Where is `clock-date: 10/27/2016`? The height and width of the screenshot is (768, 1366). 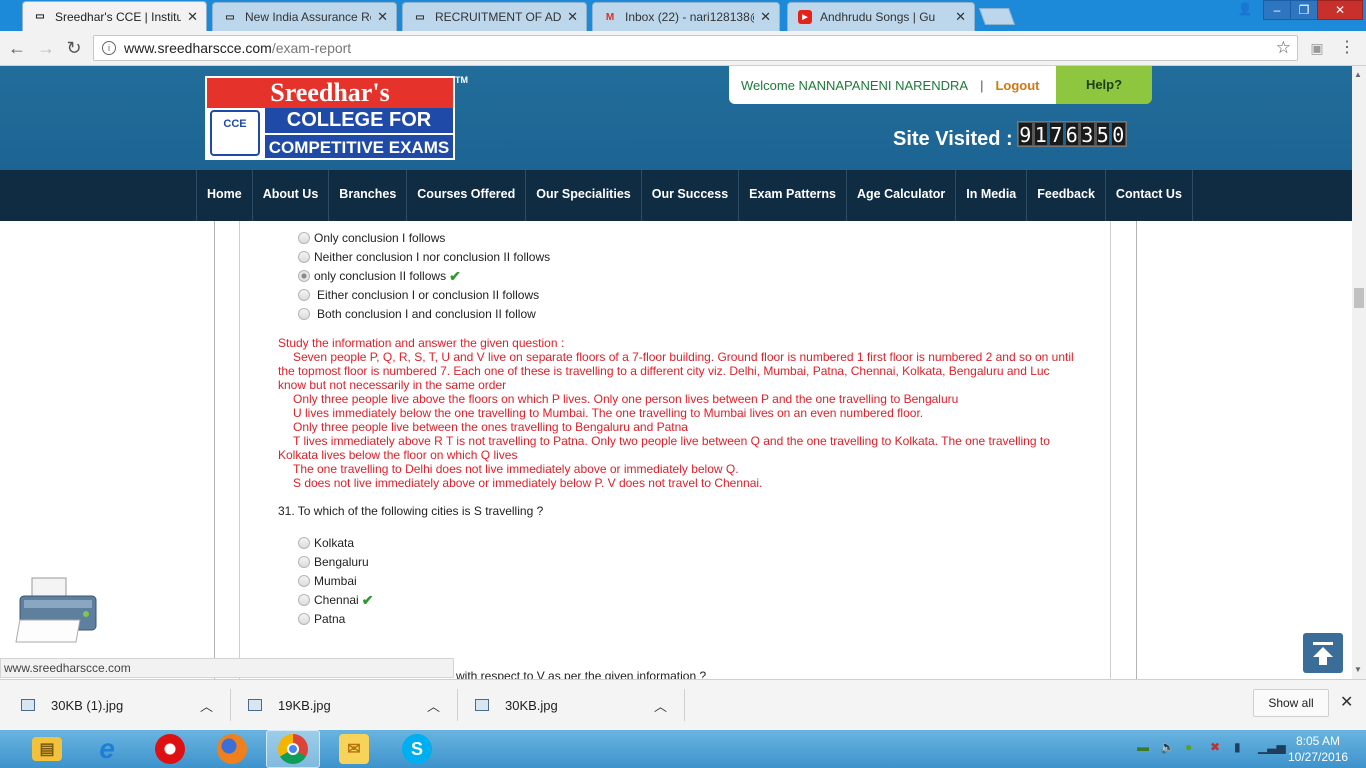 clock-date: 10/27/2016 is located at coordinates (1318, 757).